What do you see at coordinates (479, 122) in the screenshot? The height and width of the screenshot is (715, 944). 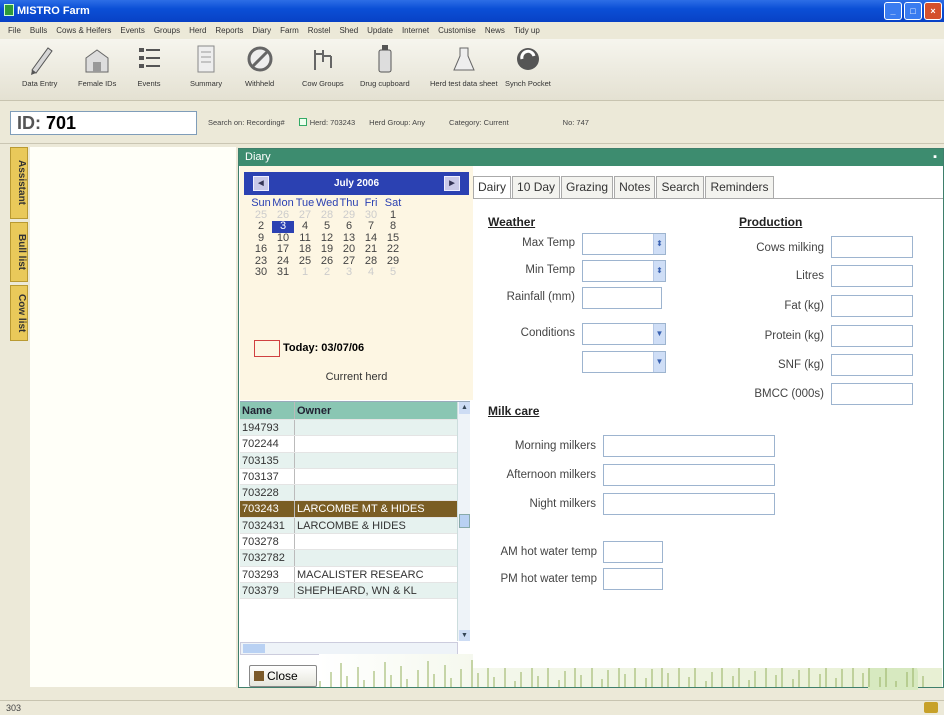 I see `category-select: Category: Current` at bounding box center [479, 122].